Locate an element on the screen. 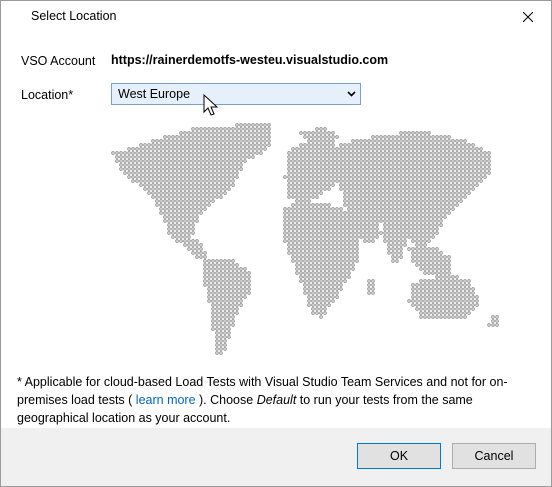 This screenshot has height=487, width=552. ok-button: OK is located at coordinates (399, 456).